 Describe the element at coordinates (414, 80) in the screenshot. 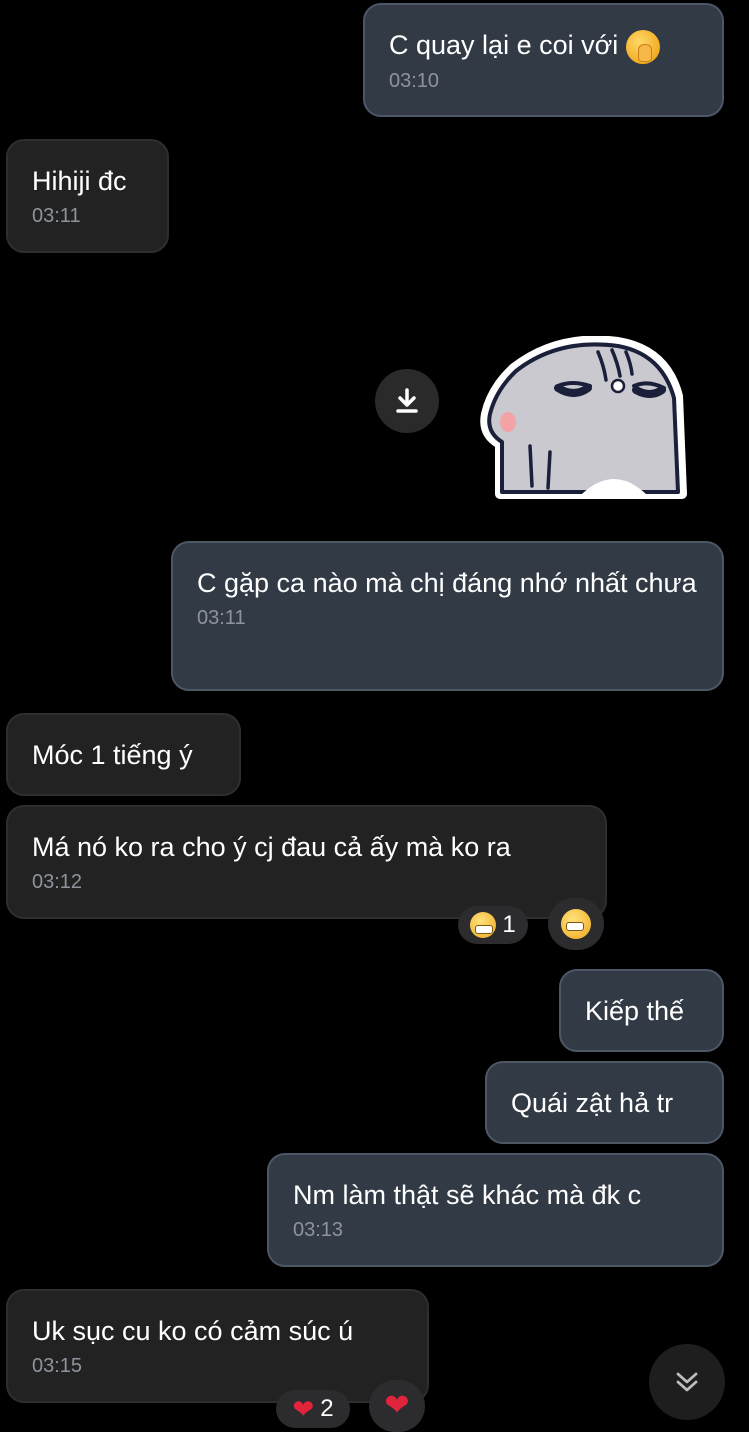

I see `message-time: 03:10` at that location.